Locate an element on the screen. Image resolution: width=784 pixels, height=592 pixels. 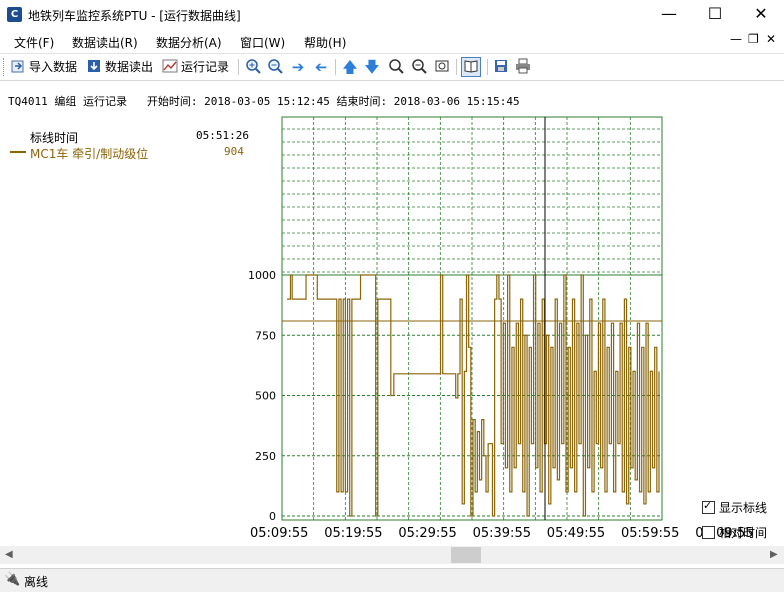
x-tick-label: 05:19:55 is located at coordinates (353, 533).